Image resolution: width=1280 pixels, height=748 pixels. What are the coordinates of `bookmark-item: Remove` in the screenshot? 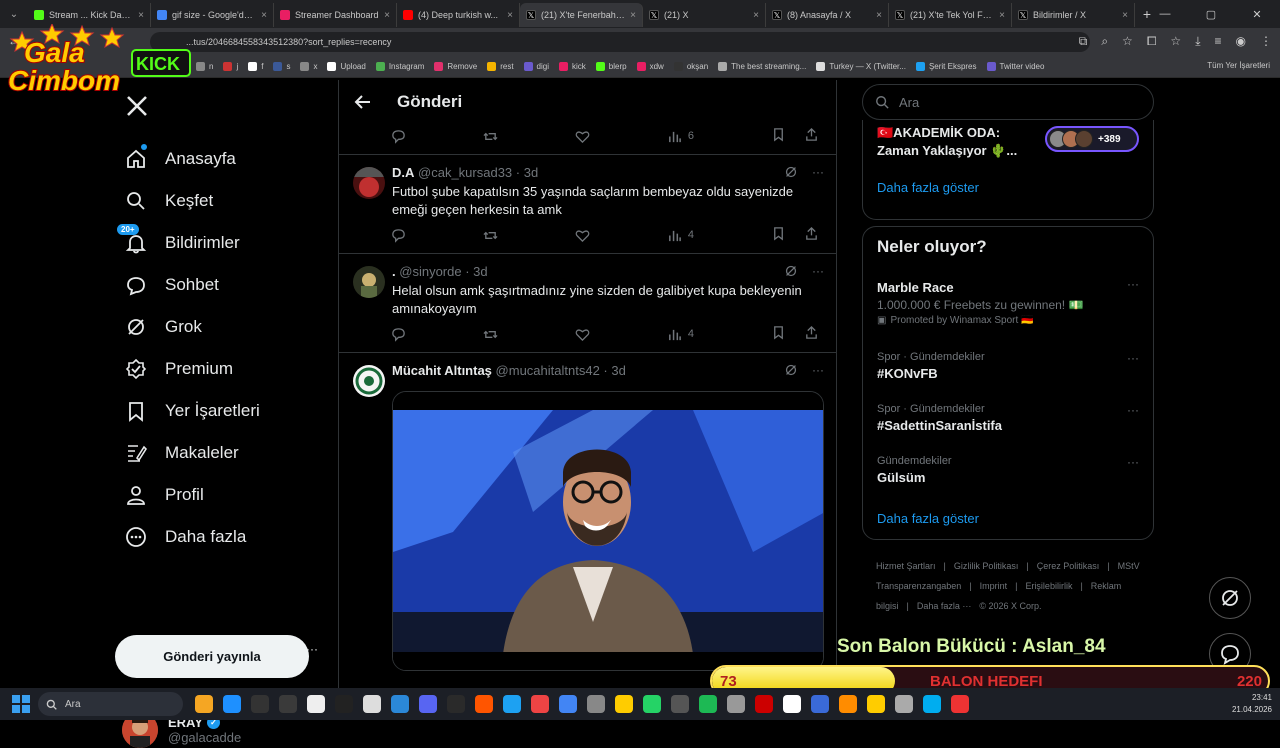 It's located at (455, 66).